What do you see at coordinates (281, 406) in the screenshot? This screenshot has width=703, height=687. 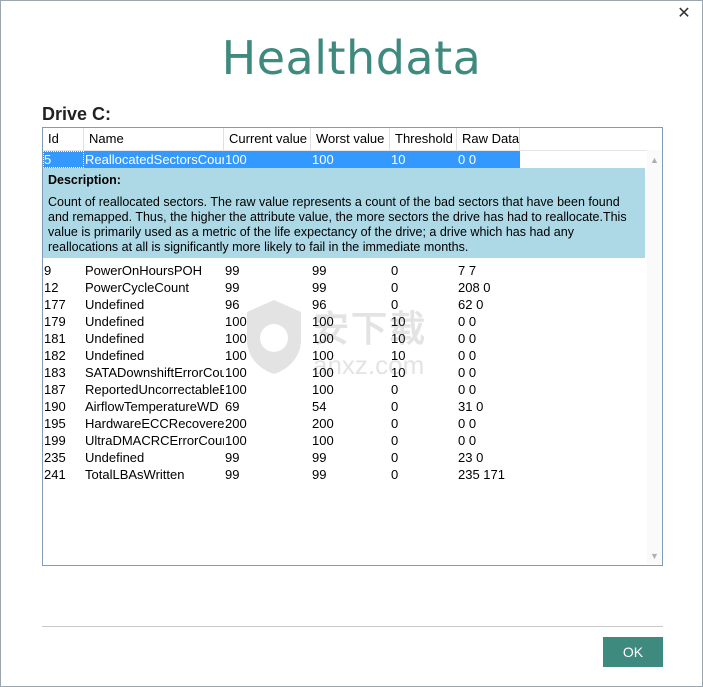 I see `table-row: 190 AirflowTemperatureWD 69 54 0 31 0` at bounding box center [281, 406].